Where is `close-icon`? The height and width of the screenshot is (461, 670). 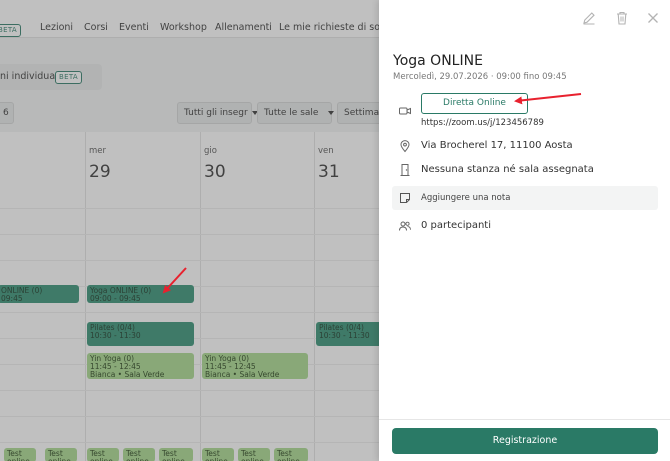
close-icon is located at coordinates (653, 18).